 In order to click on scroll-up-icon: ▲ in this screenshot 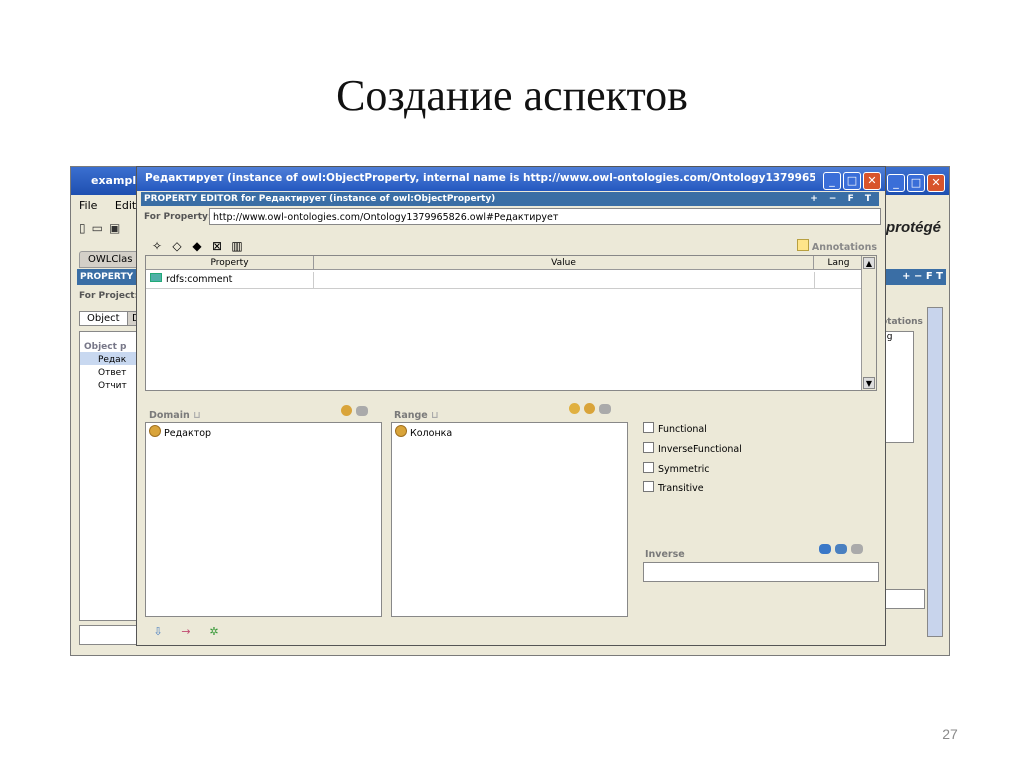, I will do `click(869, 263)`.